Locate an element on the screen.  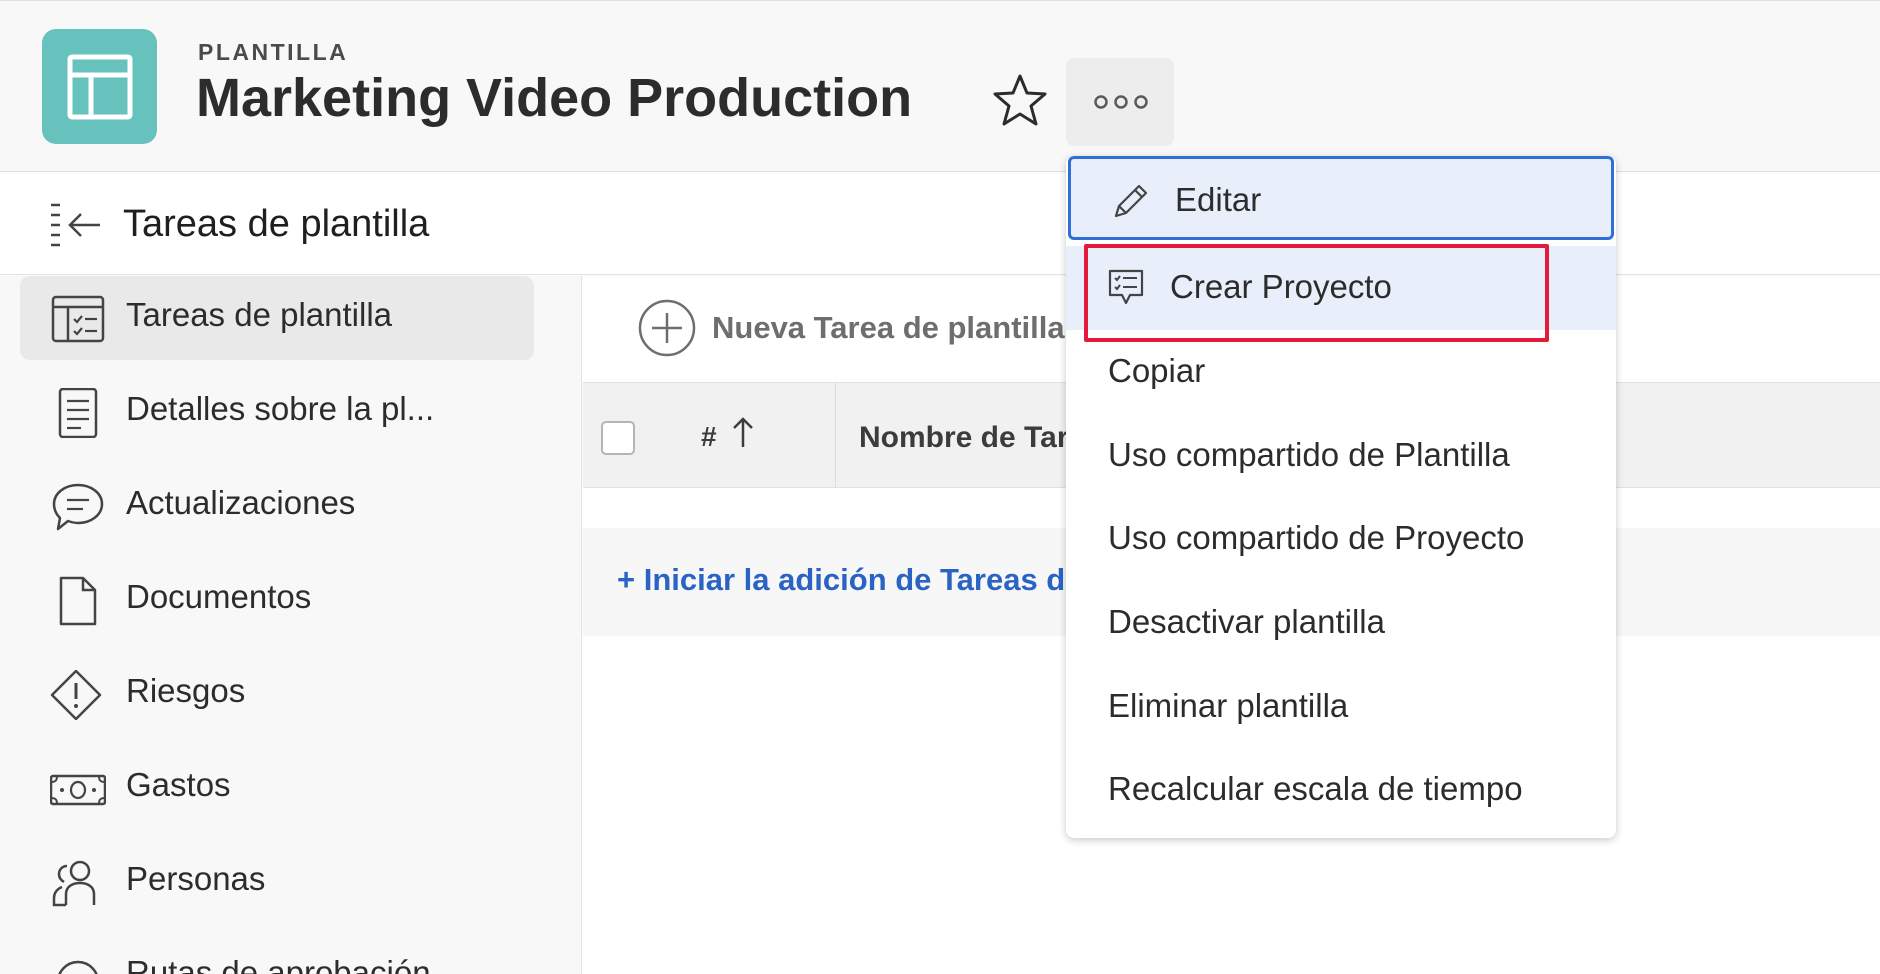
star-icon is located at coordinates (1020, 100).